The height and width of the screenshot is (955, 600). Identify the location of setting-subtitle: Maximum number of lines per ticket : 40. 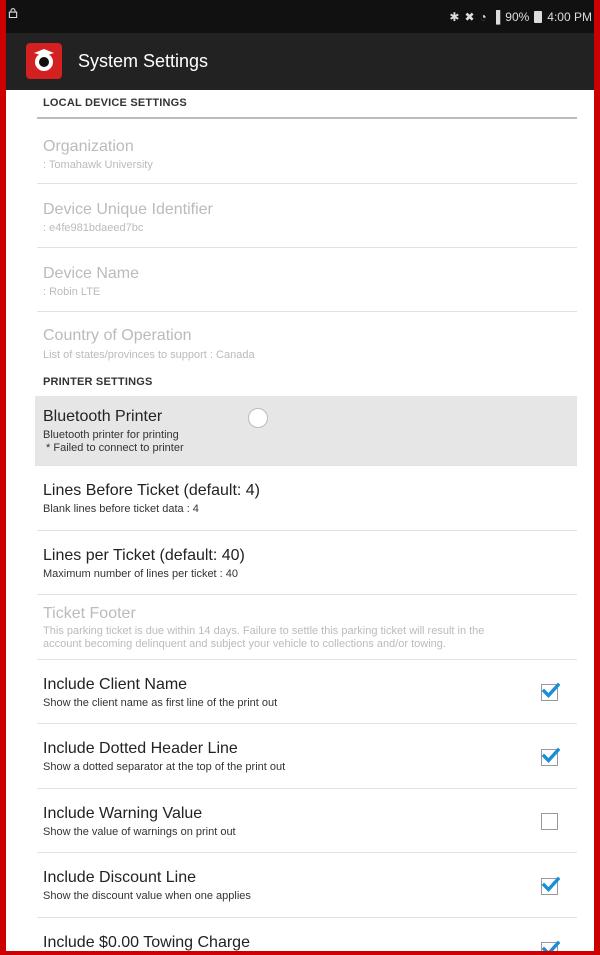
(141, 574).